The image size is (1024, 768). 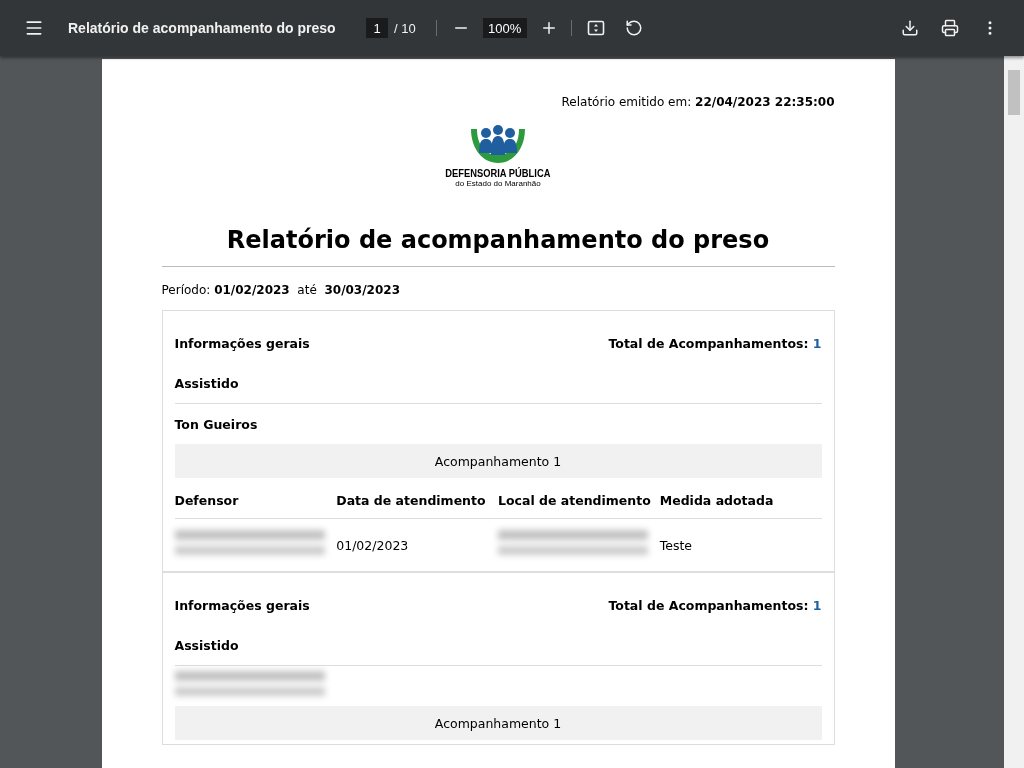 What do you see at coordinates (372, 545) in the screenshot?
I see `table-cell-text: 01/02/2023` at bounding box center [372, 545].